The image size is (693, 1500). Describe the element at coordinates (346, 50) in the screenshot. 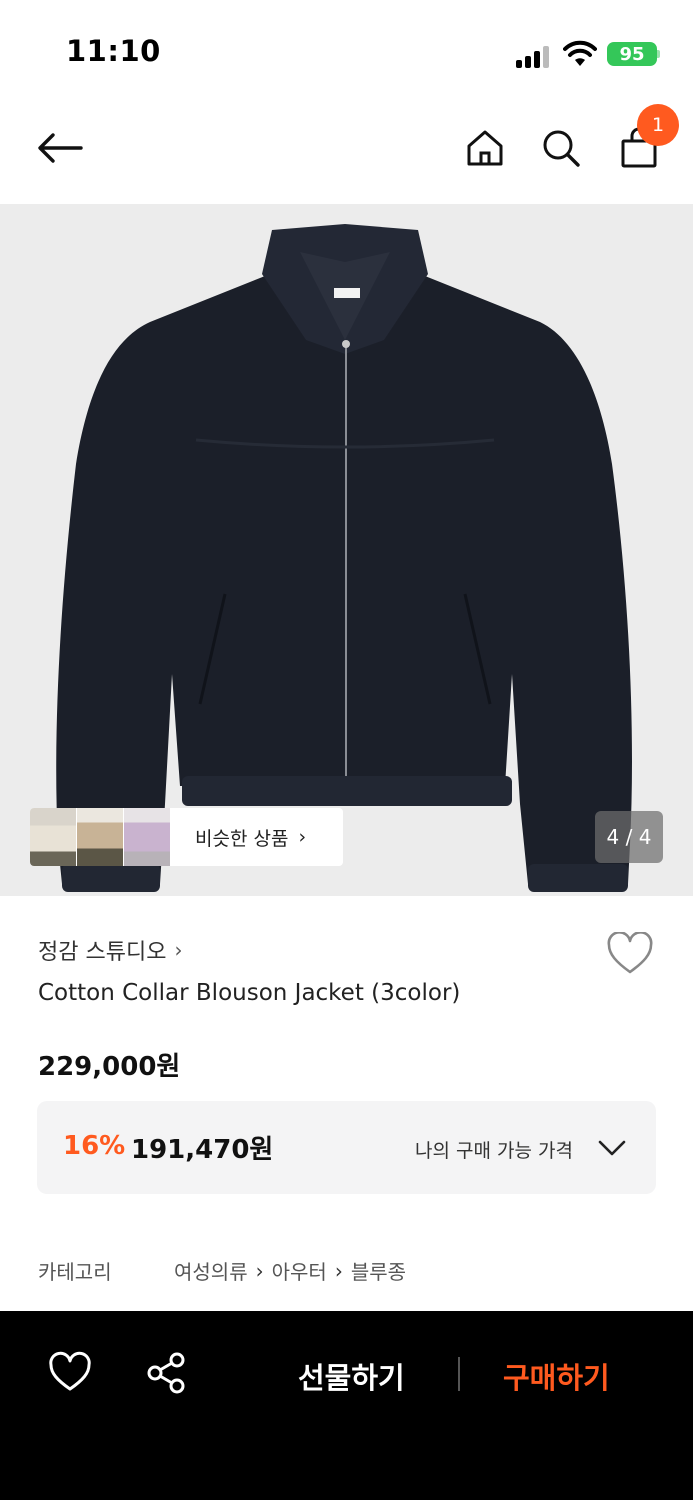

I see `status-bar: 11:10 95` at that location.